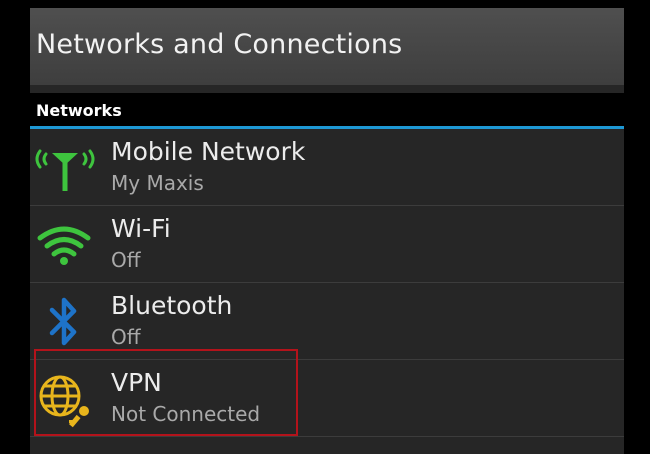  Describe the element at coordinates (65, 244) in the screenshot. I see `wifi-icon` at that location.